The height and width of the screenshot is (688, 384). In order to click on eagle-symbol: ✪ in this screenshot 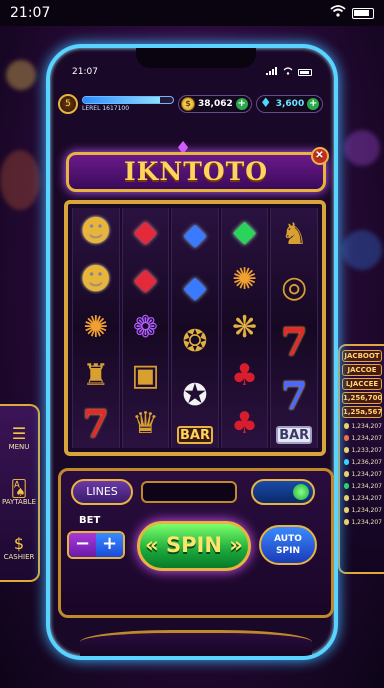, I will do `click(195, 395)`.